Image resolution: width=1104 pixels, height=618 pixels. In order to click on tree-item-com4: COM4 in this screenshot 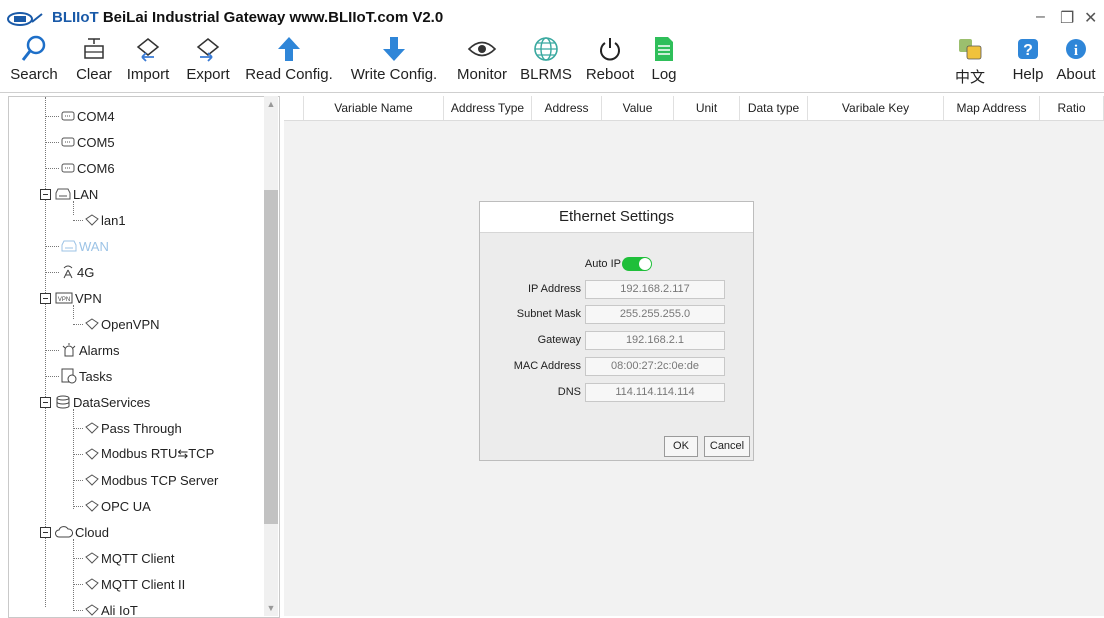, I will do `click(88, 116)`.